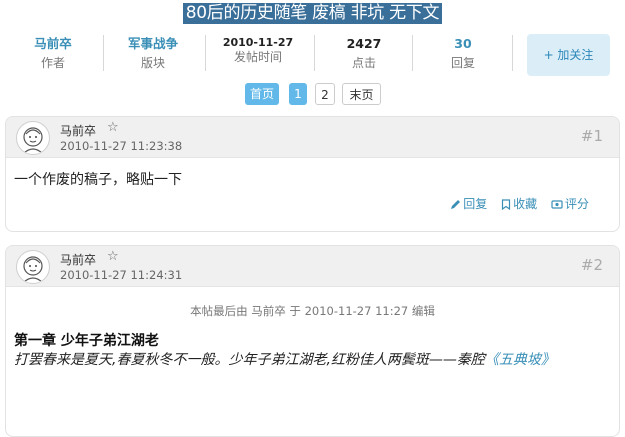  I want to click on book-title-link: 《五典坡》, so click(520, 360).